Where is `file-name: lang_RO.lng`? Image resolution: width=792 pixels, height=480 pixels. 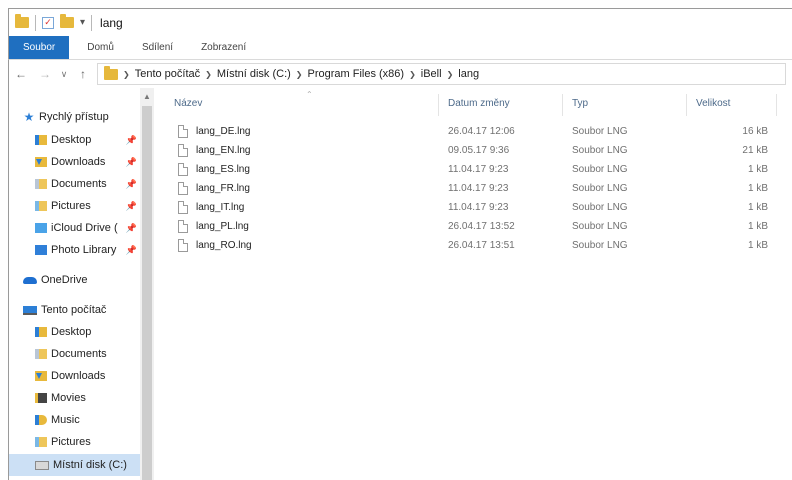 file-name: lang_RO.lng is located at coordinates (224, 245).